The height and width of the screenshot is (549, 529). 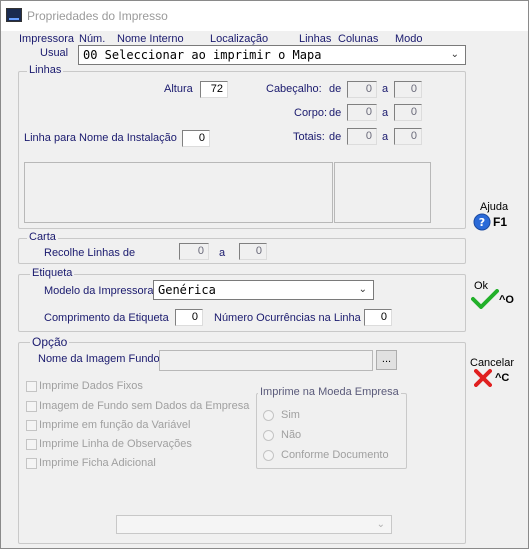 I want to click on corpo-label: Corpo:, so click(x=311, y=113).